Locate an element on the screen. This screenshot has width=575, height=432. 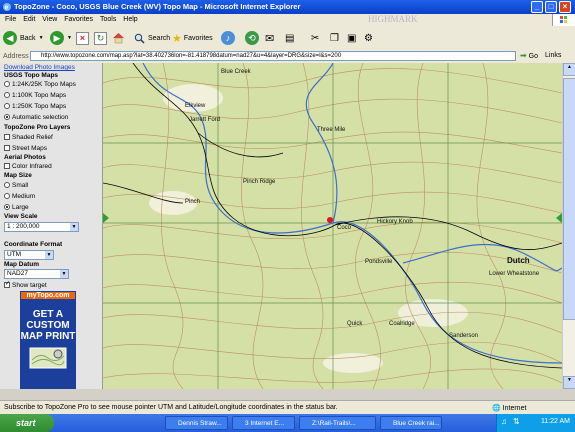
datum-select: NAD27 ▼ is located at coordinates (36, 274).